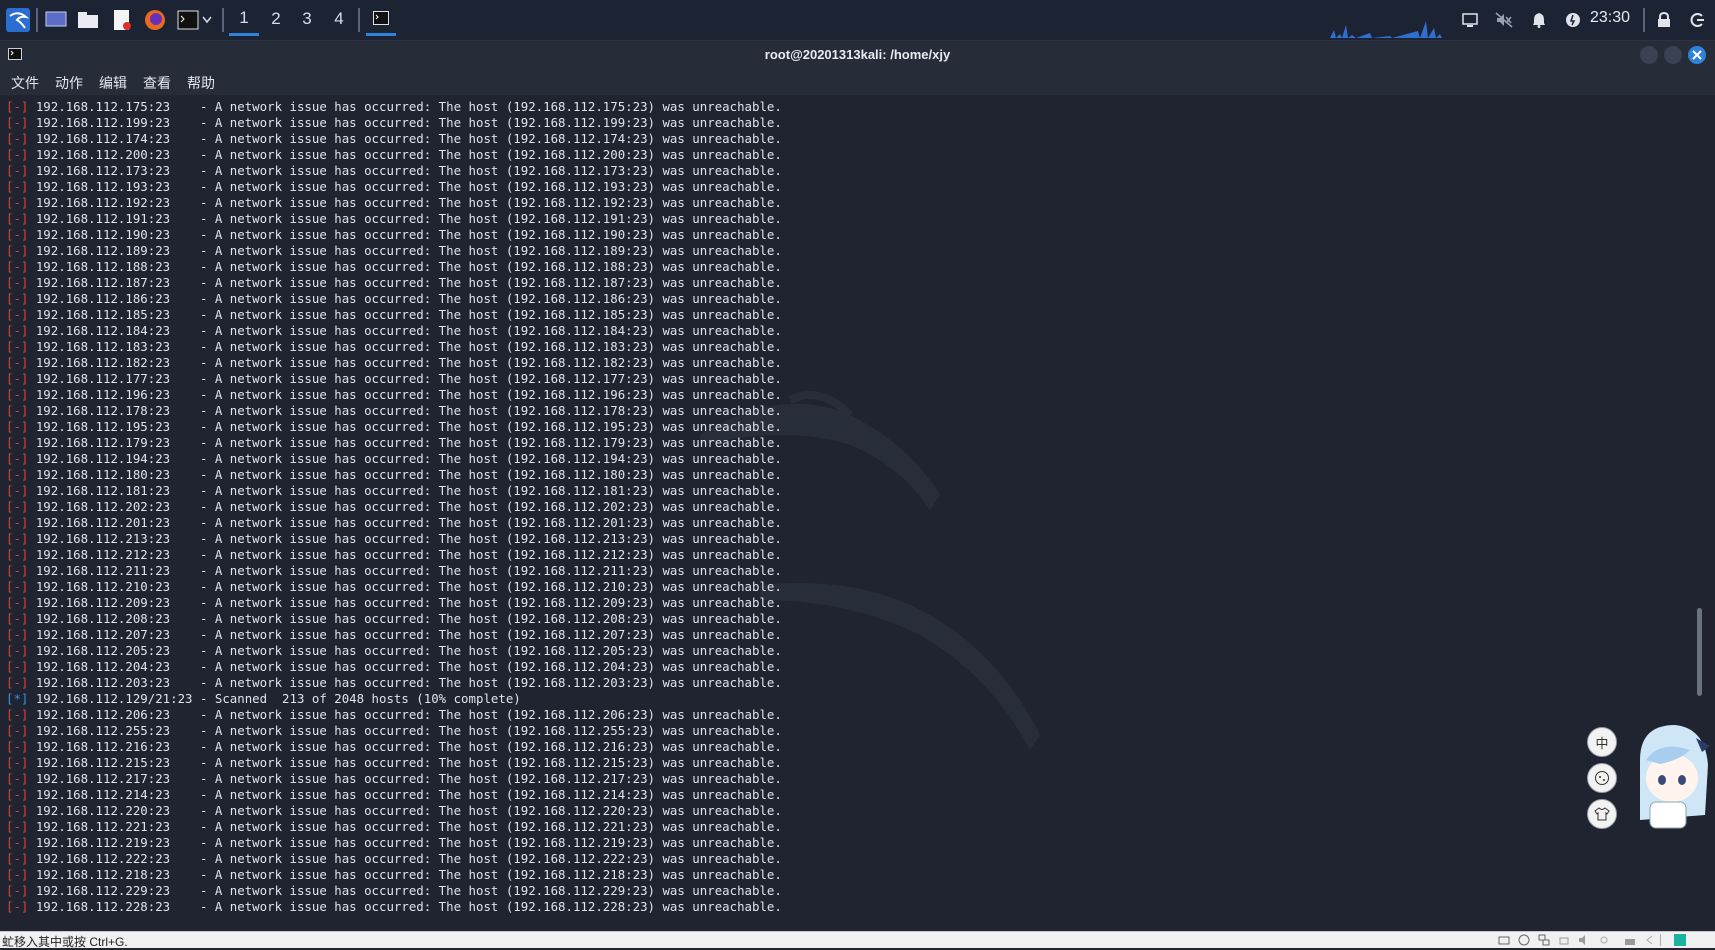  I want to click on menu-help: 帮助, so click(201, 83).